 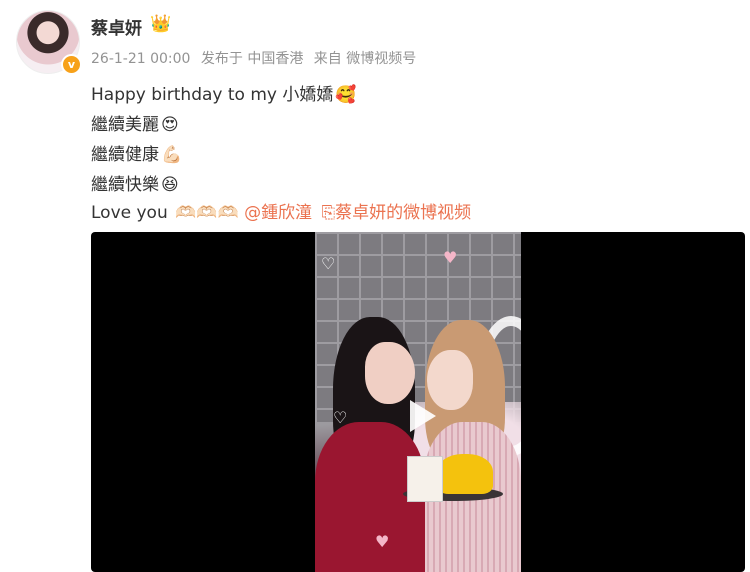 I want to click on flexed-biceps-emoji-icon: 💪🏻, so click(x=172, y=155).